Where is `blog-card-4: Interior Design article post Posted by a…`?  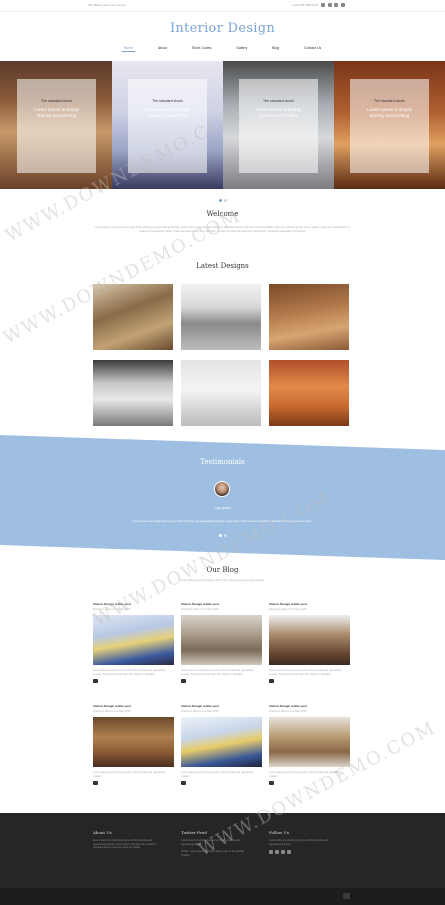
blog-card-4: Interior Design article post Posted by a… is located at coordinates (133, 744).